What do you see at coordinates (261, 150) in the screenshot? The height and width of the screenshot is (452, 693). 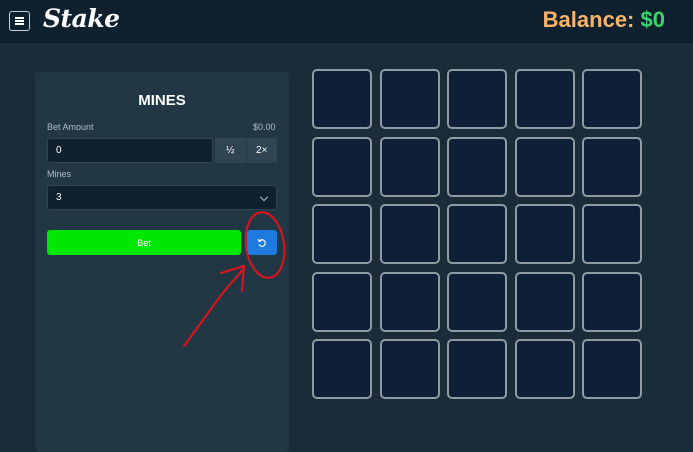 I see `double-bet-button: 2×` at bounding box center [261, 150].